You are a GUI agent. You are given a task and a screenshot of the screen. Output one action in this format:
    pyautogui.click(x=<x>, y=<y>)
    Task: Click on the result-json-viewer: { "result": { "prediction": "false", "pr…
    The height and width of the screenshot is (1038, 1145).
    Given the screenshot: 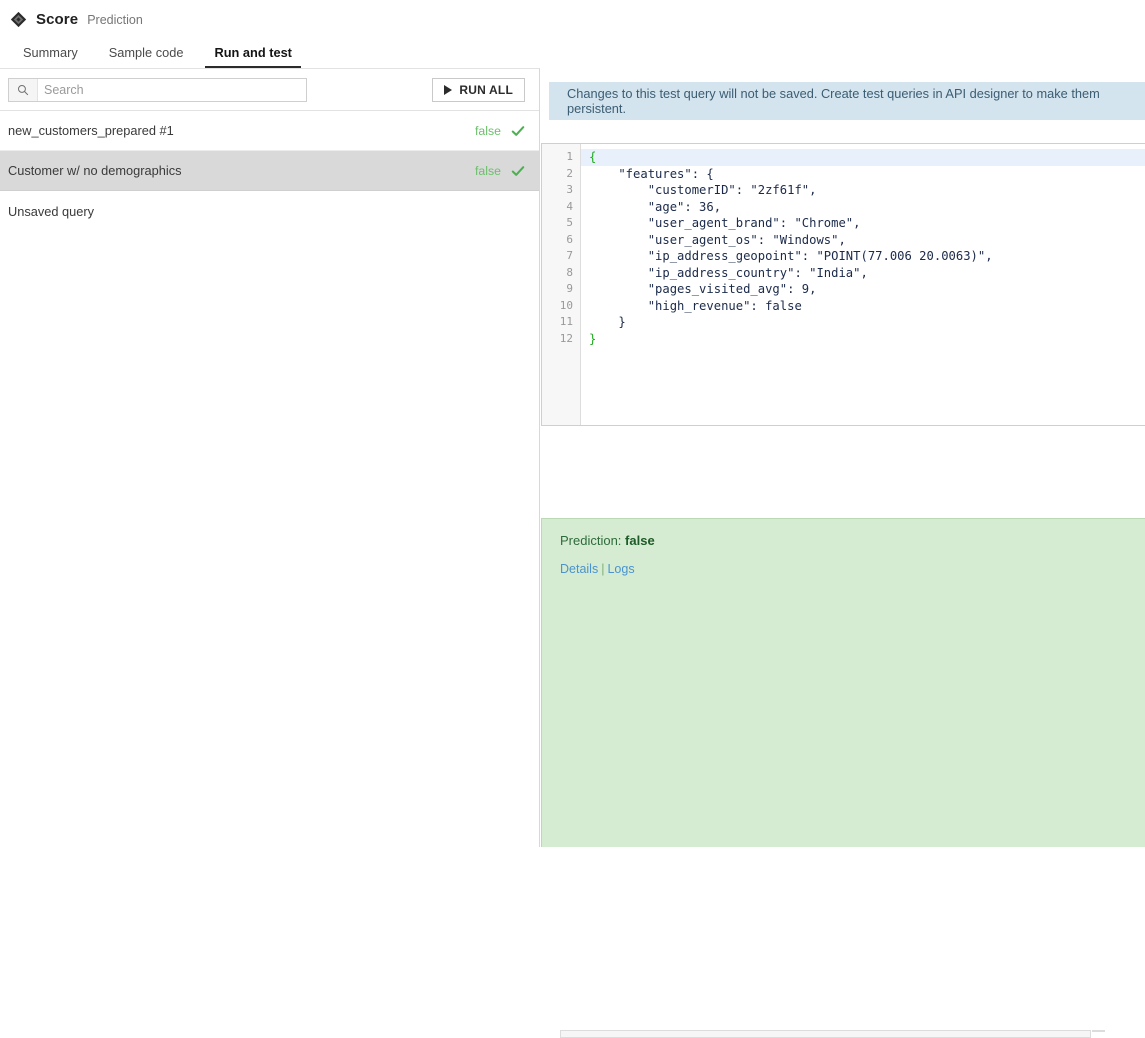 What is the action you would take?
    pyautogui.click(x=825, y=1034)
    